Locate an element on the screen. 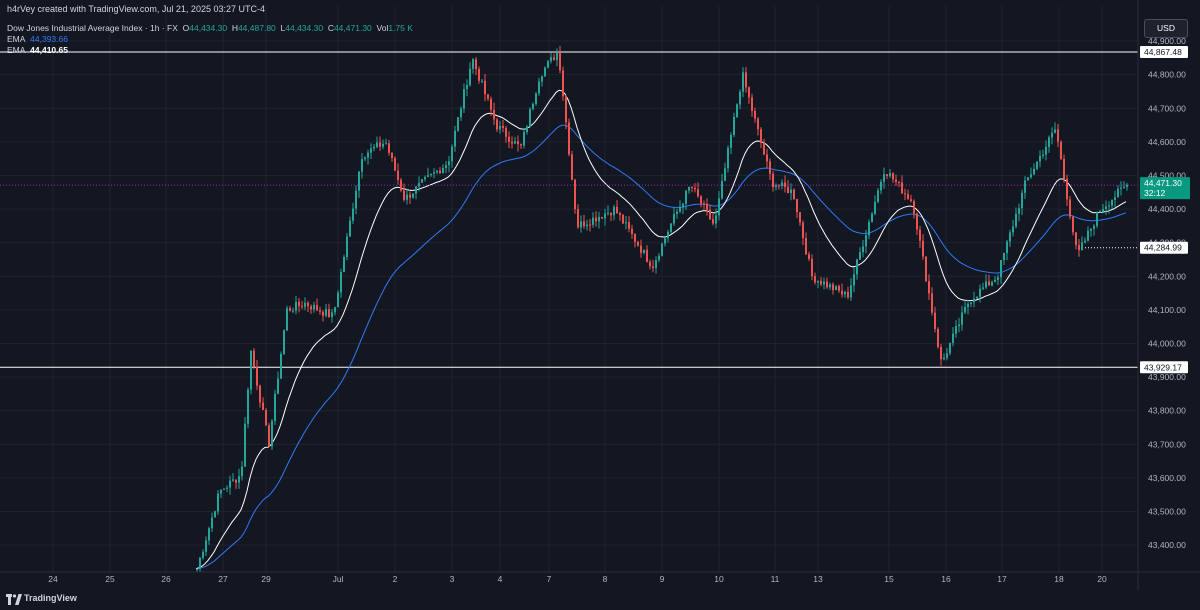 This screenshot has height=610, width=1200. currency-button: USD is located at coordinates (1166, 28).